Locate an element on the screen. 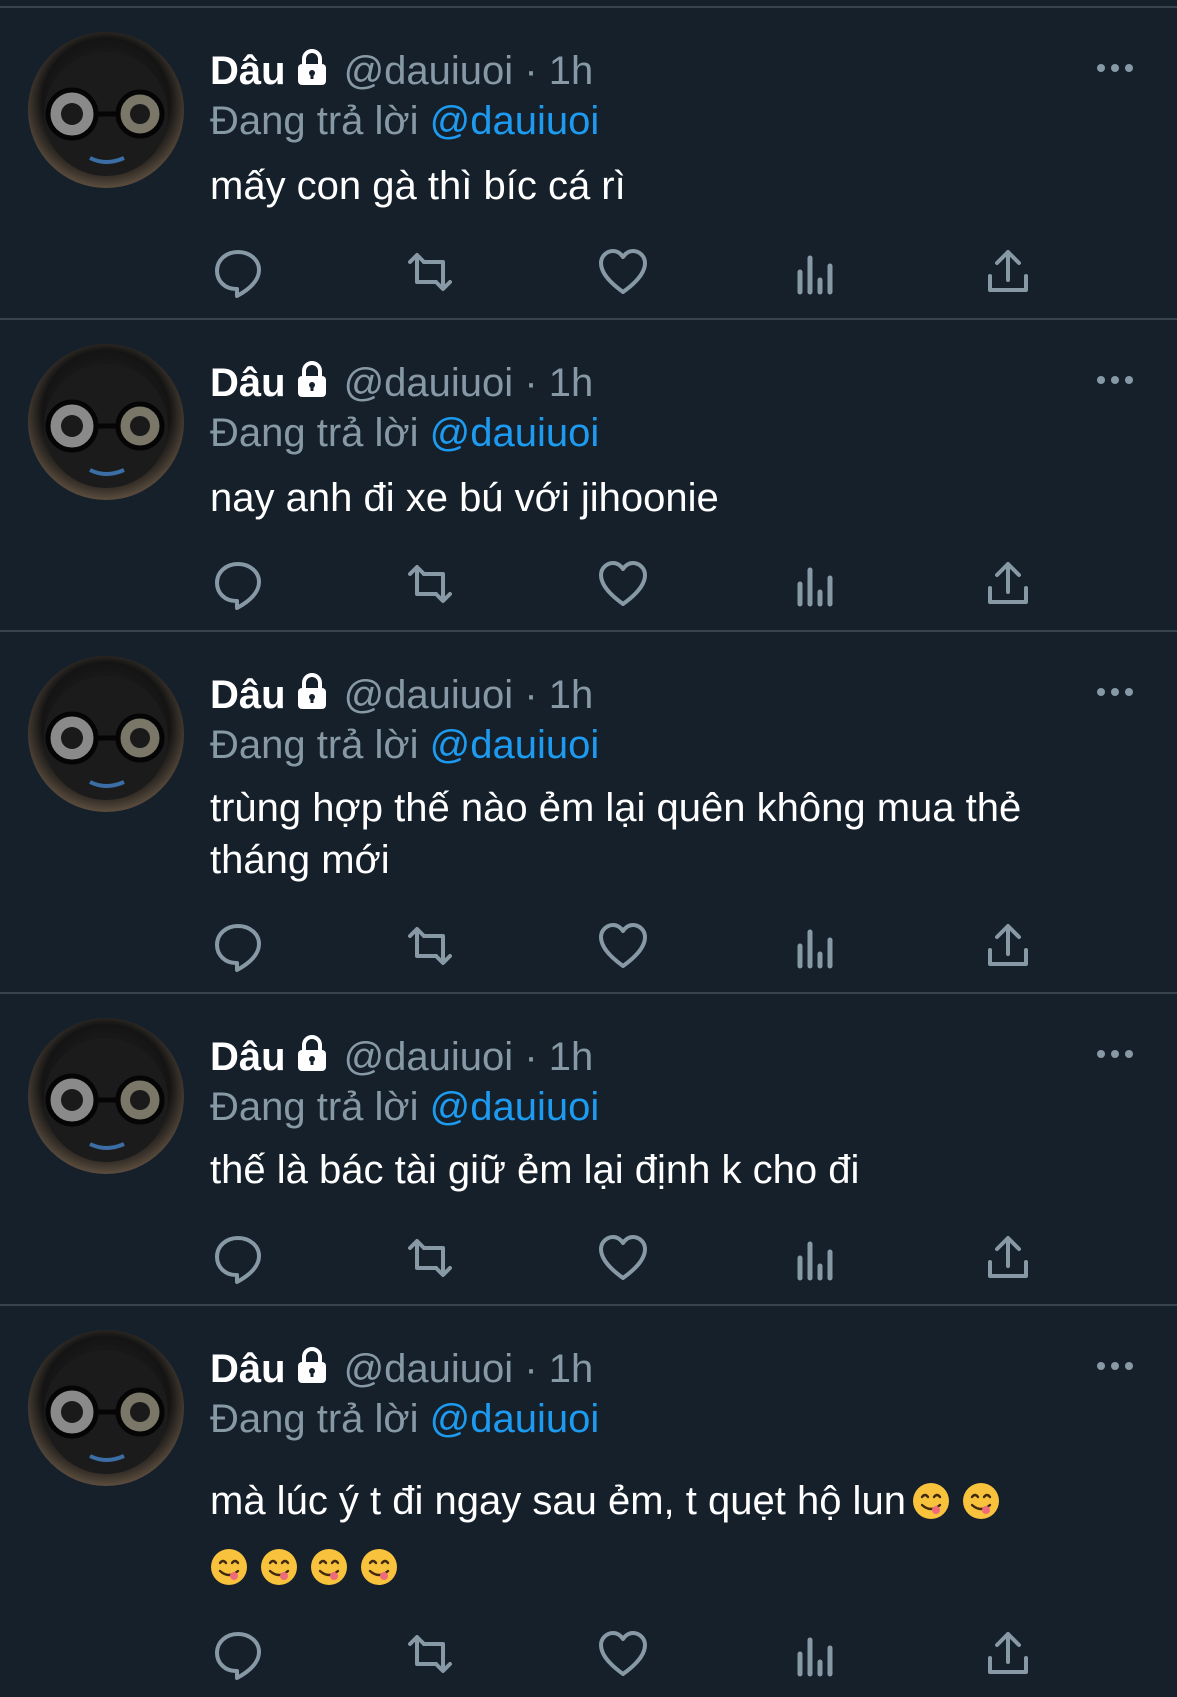 This screenshot has height=1697, width=1177. tweet-text: mấy con gà thì bíc cá rì is located at coordinates (418, 186).